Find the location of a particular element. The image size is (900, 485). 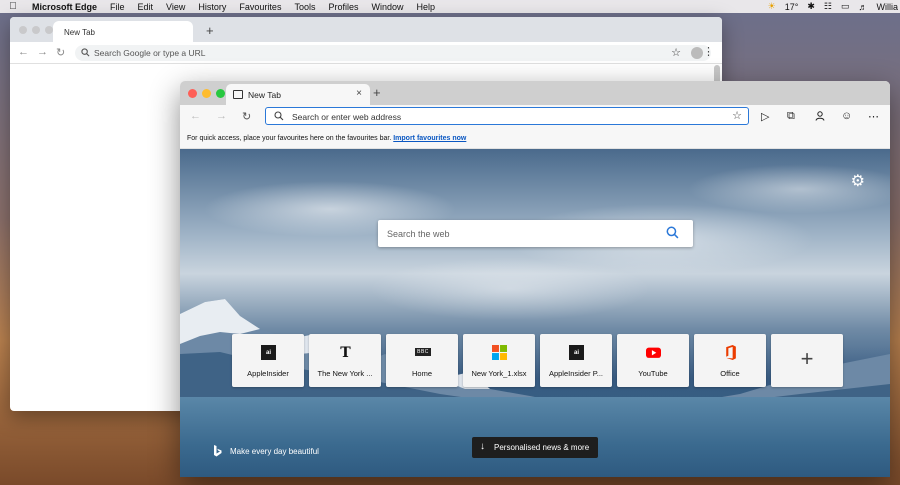

tile-label: Office is located at coordinates (730, 373).